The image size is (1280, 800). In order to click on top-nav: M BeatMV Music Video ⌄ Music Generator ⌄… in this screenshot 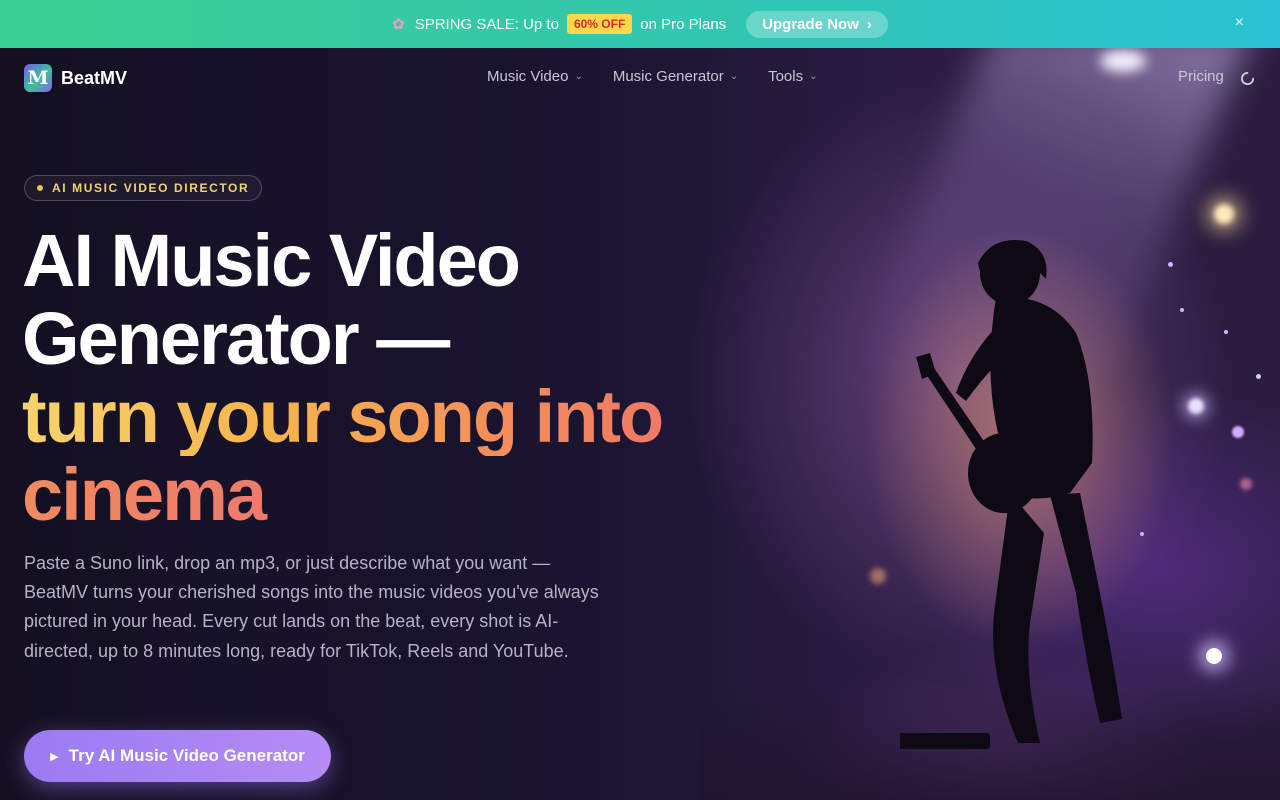, I will do `click(640, 77)`.